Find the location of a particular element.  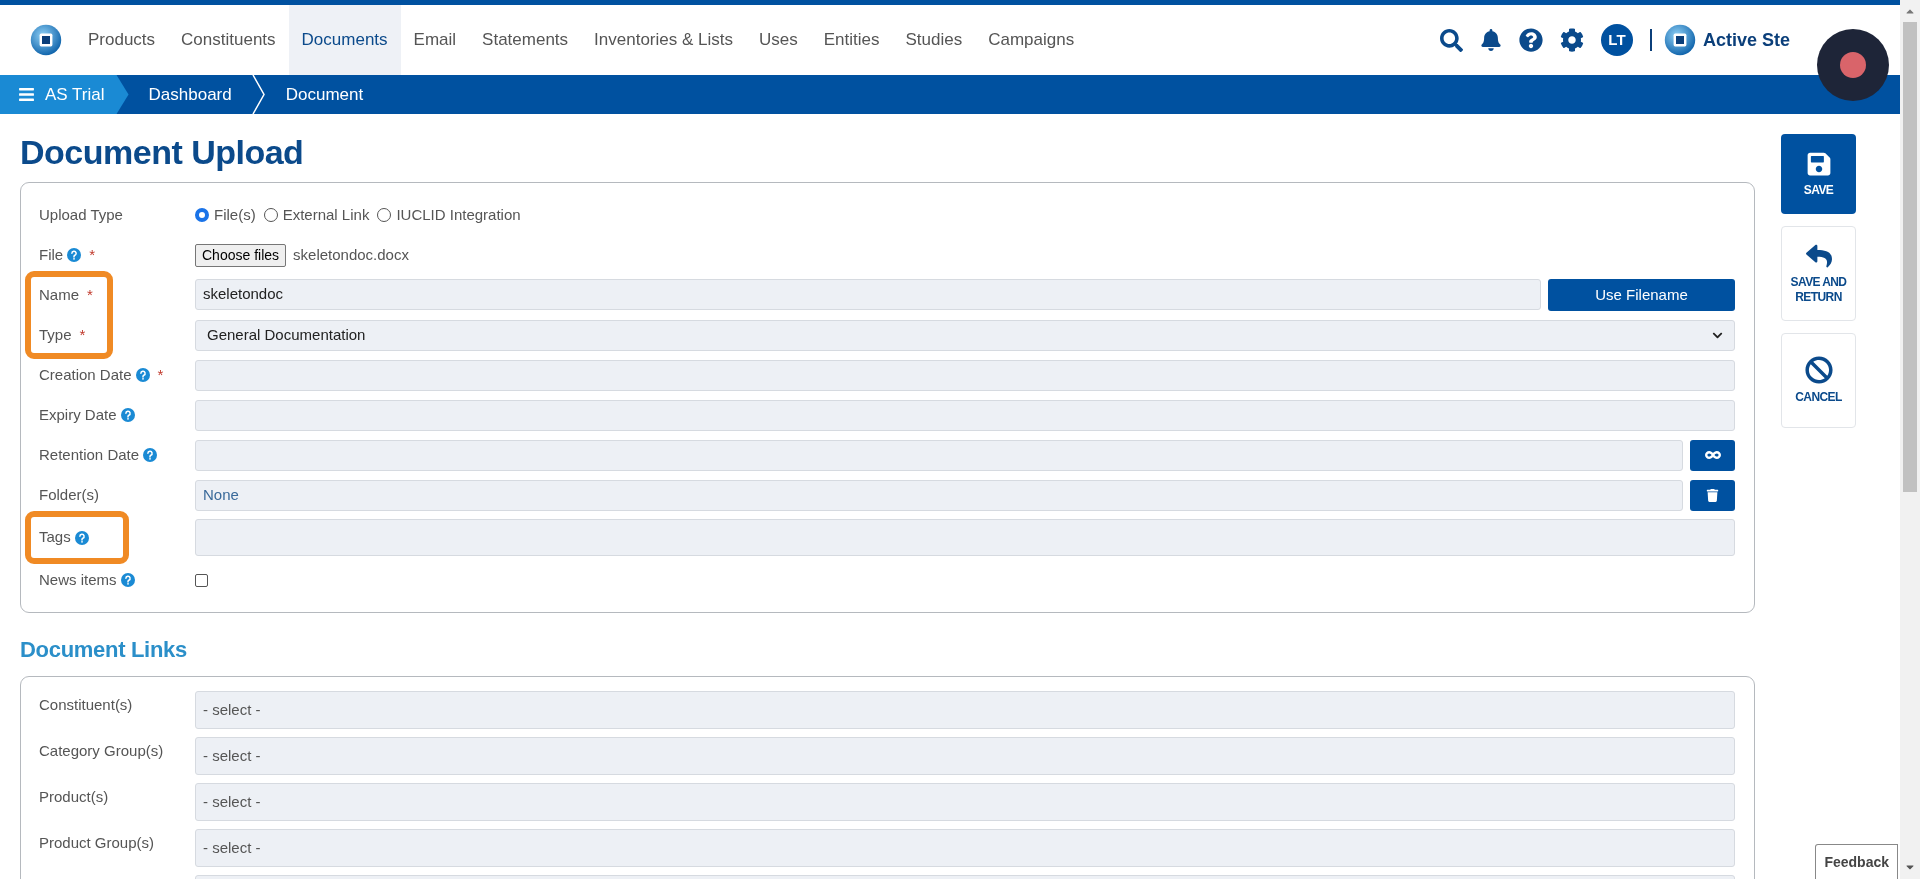

action-button: CANCEL is located at coordinates (1818, 380).